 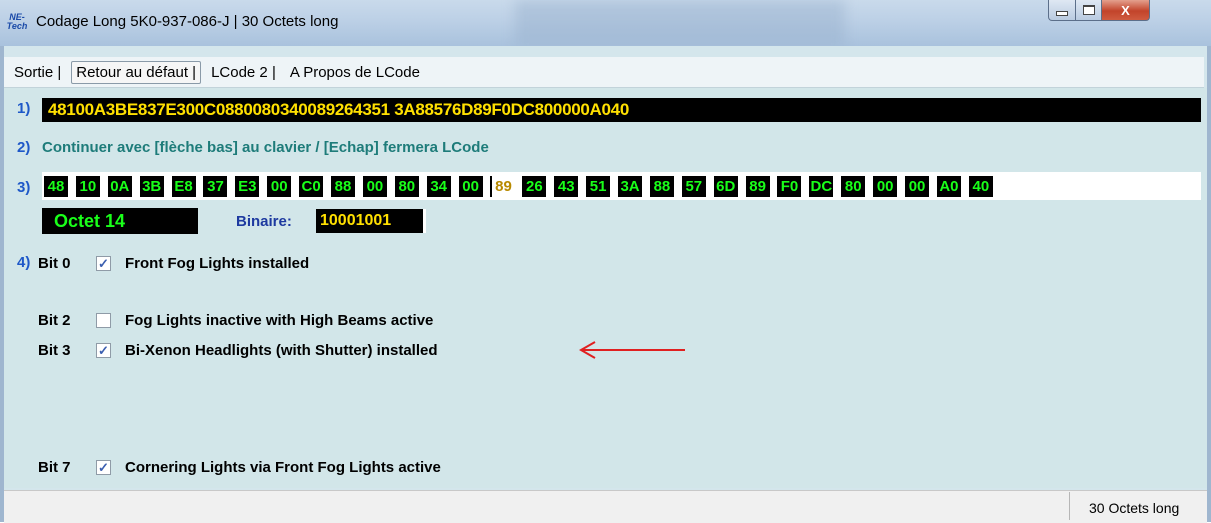 What do you see at coordinates (24, 262) in the screenshot?
I see `section-4-number: 4)` at bounding box center [24, 262].